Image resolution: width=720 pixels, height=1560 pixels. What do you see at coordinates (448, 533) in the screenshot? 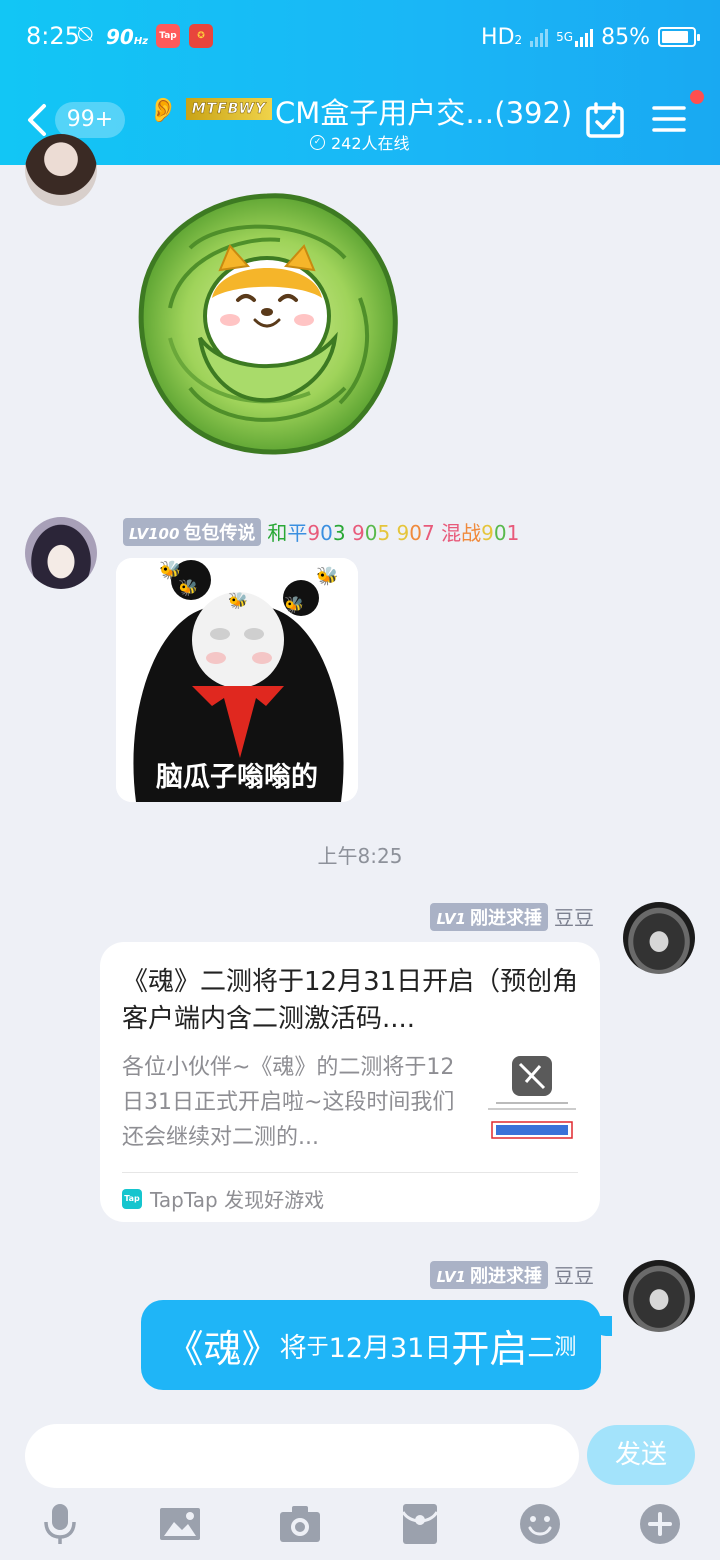
I see `title-char: 混` at bounding box center [448, 533].